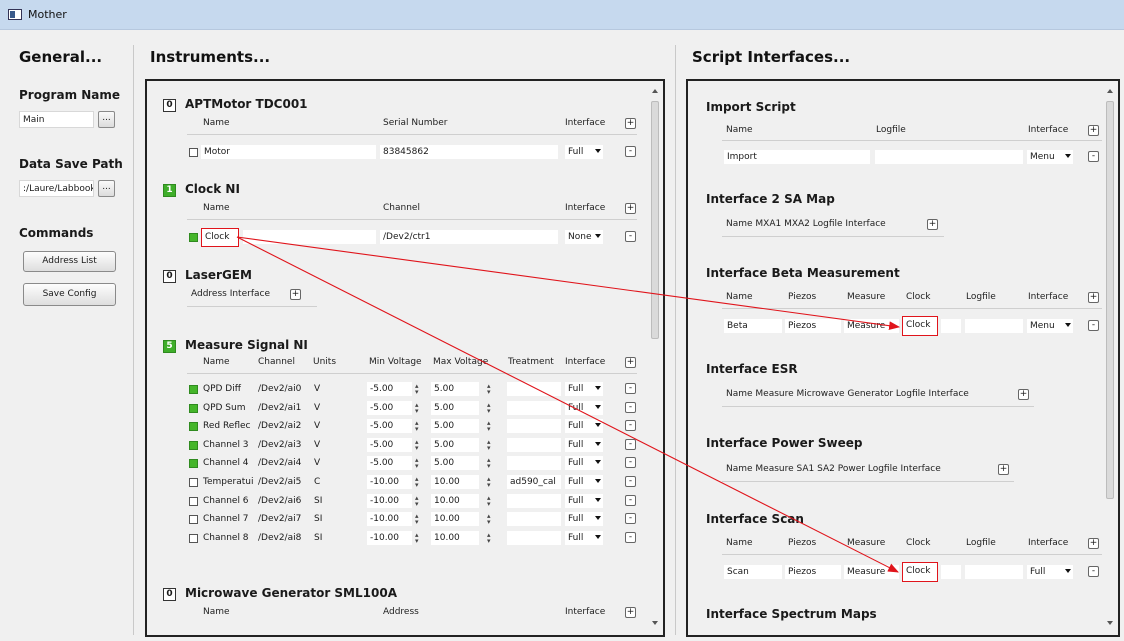 The width and height of the screenshot is (1124, 641). What do you see at coordinates (949, 157) in the screenshot?
I see `import-row-logfile` at bounding box center [949, 157].